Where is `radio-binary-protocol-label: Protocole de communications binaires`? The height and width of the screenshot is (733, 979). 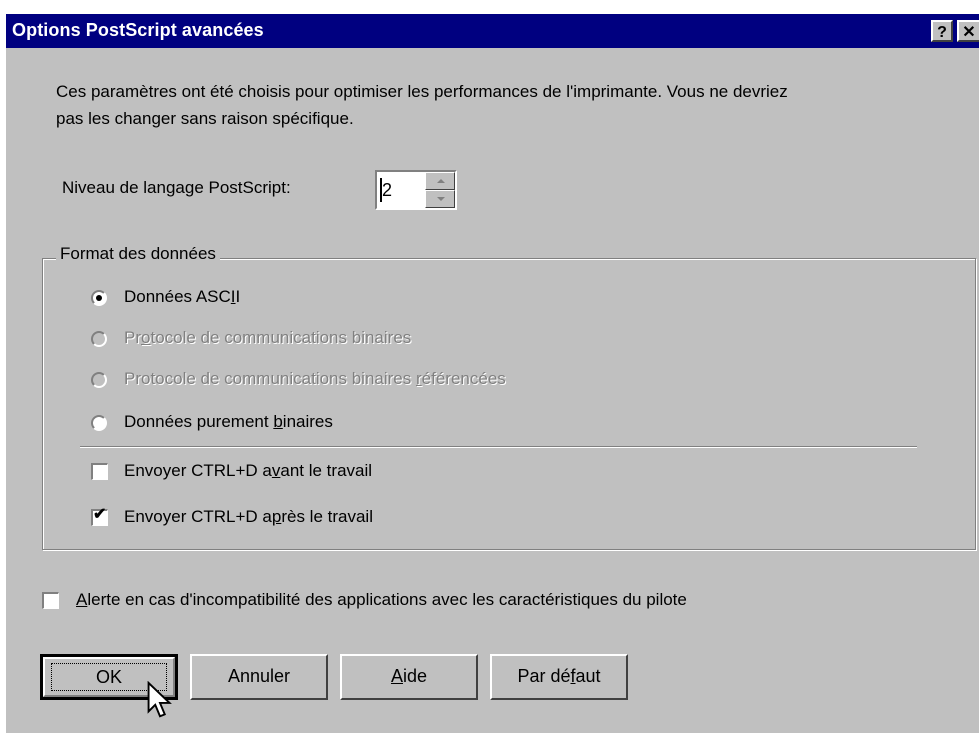
radio-binary-protocol-label: Protocole de communications binaires is located at coordinates (268, 337).